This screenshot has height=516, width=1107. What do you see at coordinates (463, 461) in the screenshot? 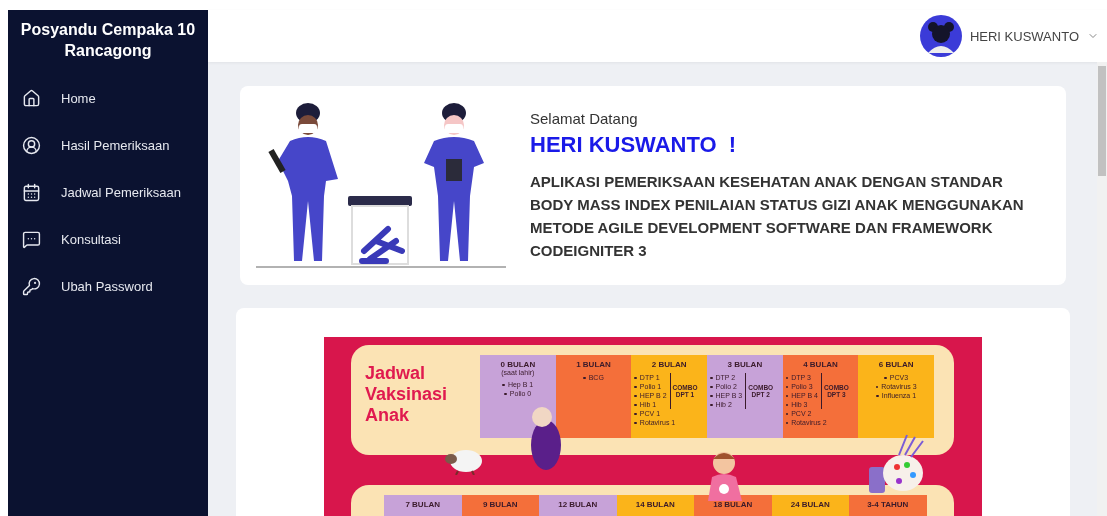
I see `sheep-drawing` at bounding box center [463, 461].